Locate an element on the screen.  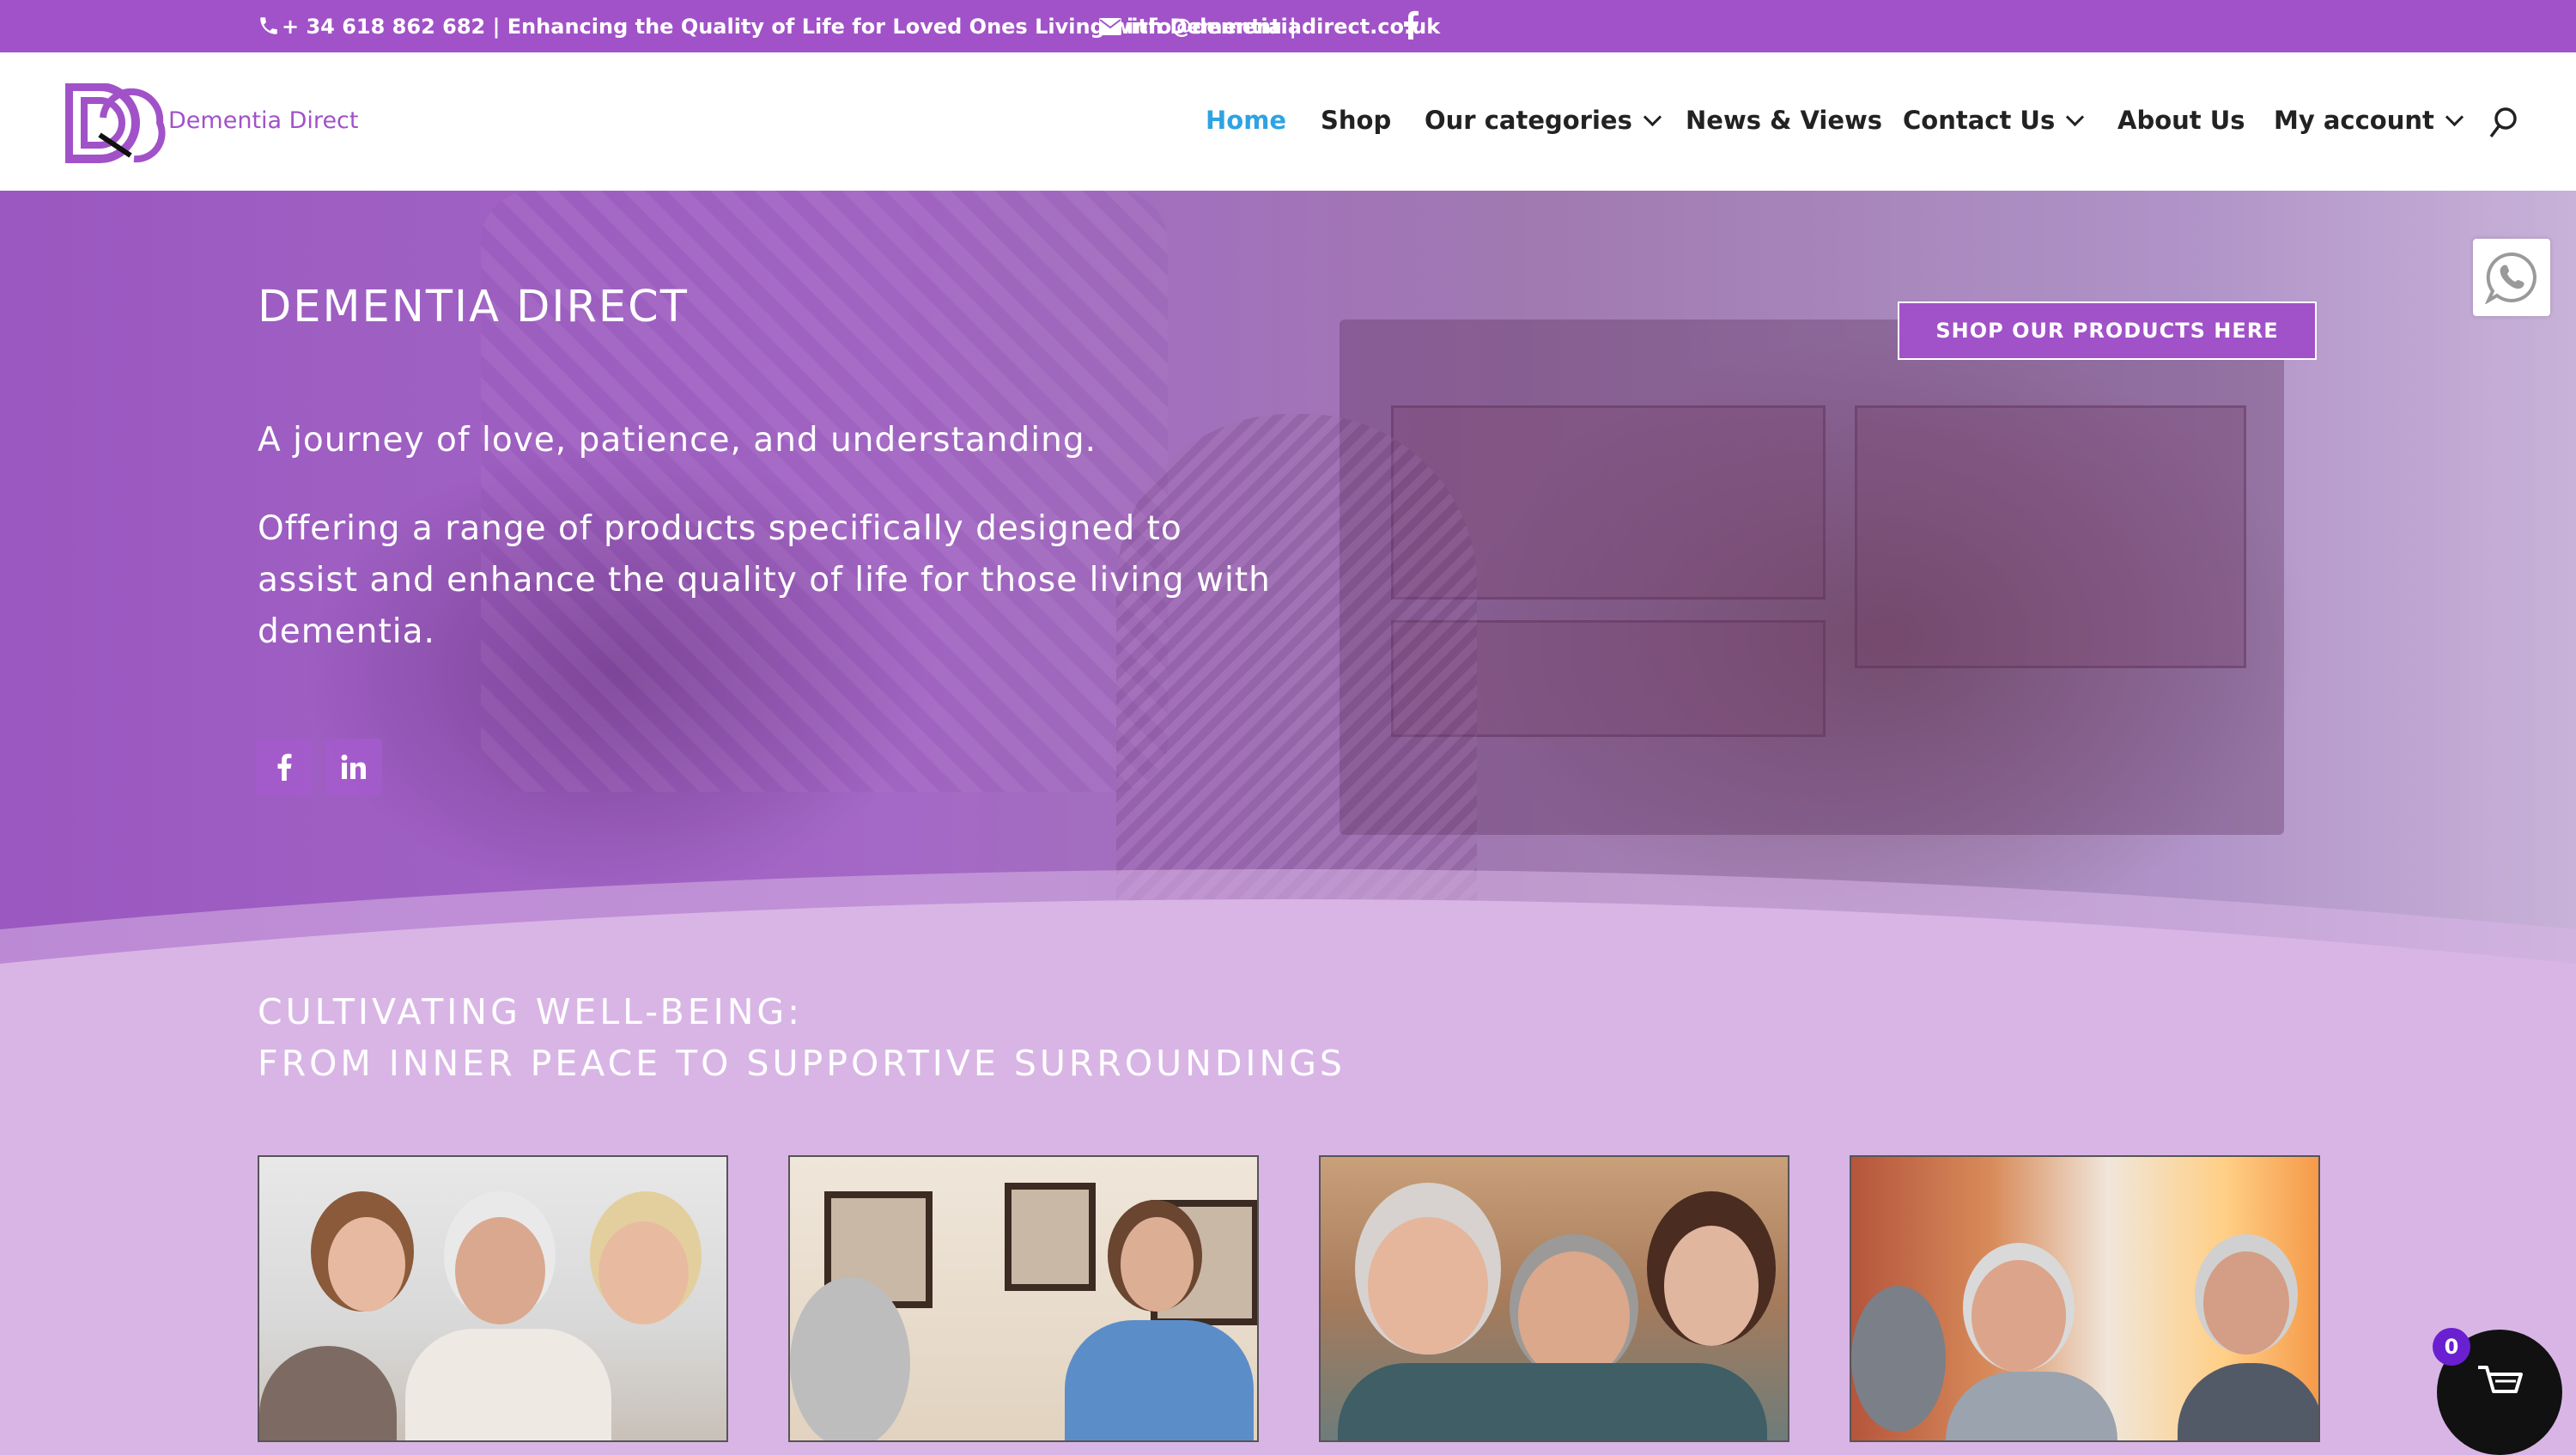
section-title-line-1: CULTIVATING WELL-BEING: is located at coordinates (530, 1012).